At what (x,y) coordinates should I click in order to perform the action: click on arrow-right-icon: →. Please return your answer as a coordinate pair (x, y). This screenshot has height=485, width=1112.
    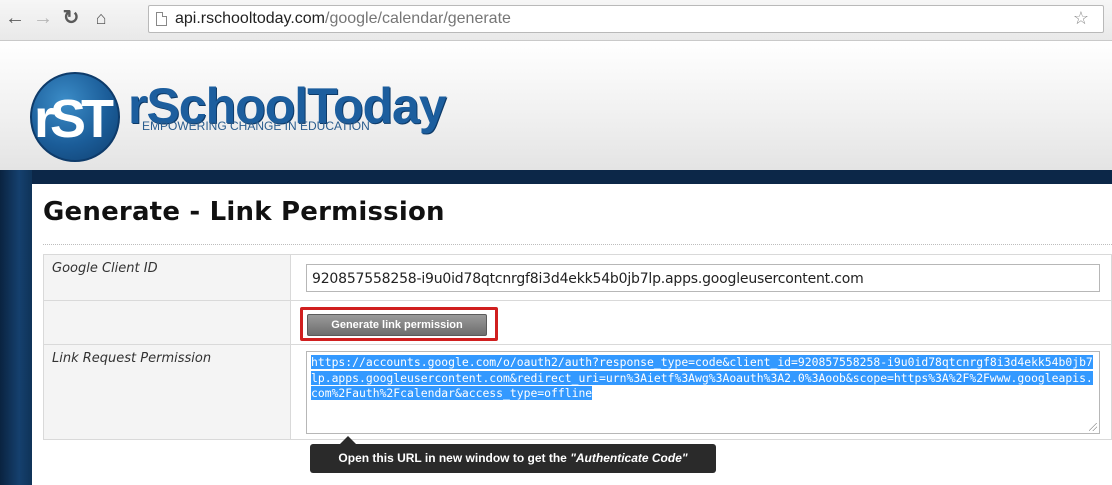
    Looking at the image, I should click on (43, 18).